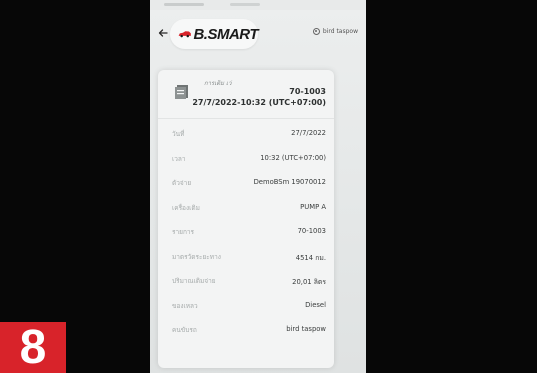 This screenshot has height=373, width=537. Describe the element at coordinates (258, 5) in the screenshot. I see `status-bar` at that location.